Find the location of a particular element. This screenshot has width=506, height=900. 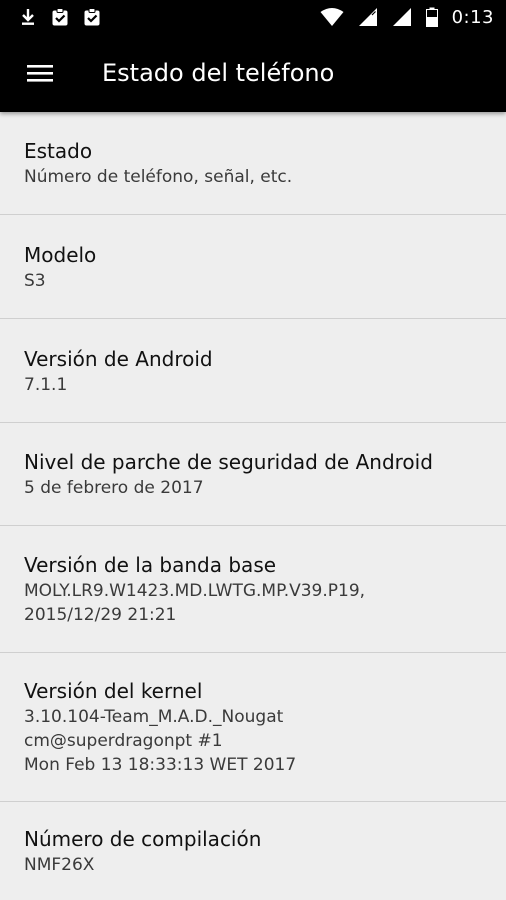

item-summary: 5 de febrero de 2017 is located at coordinates (114, 488).